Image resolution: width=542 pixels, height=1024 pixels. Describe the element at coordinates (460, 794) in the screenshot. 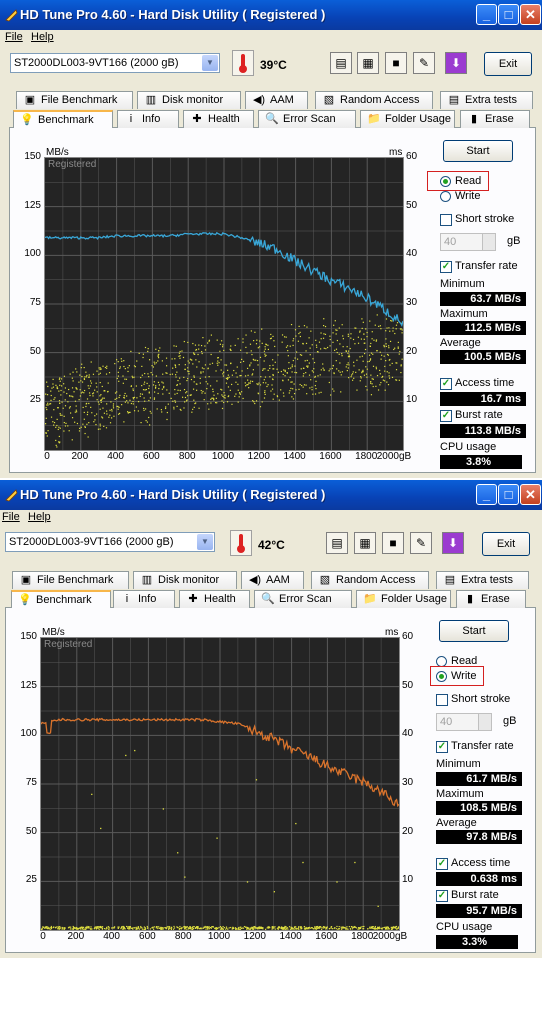

I see `maximum-label: Maximum` at that location.